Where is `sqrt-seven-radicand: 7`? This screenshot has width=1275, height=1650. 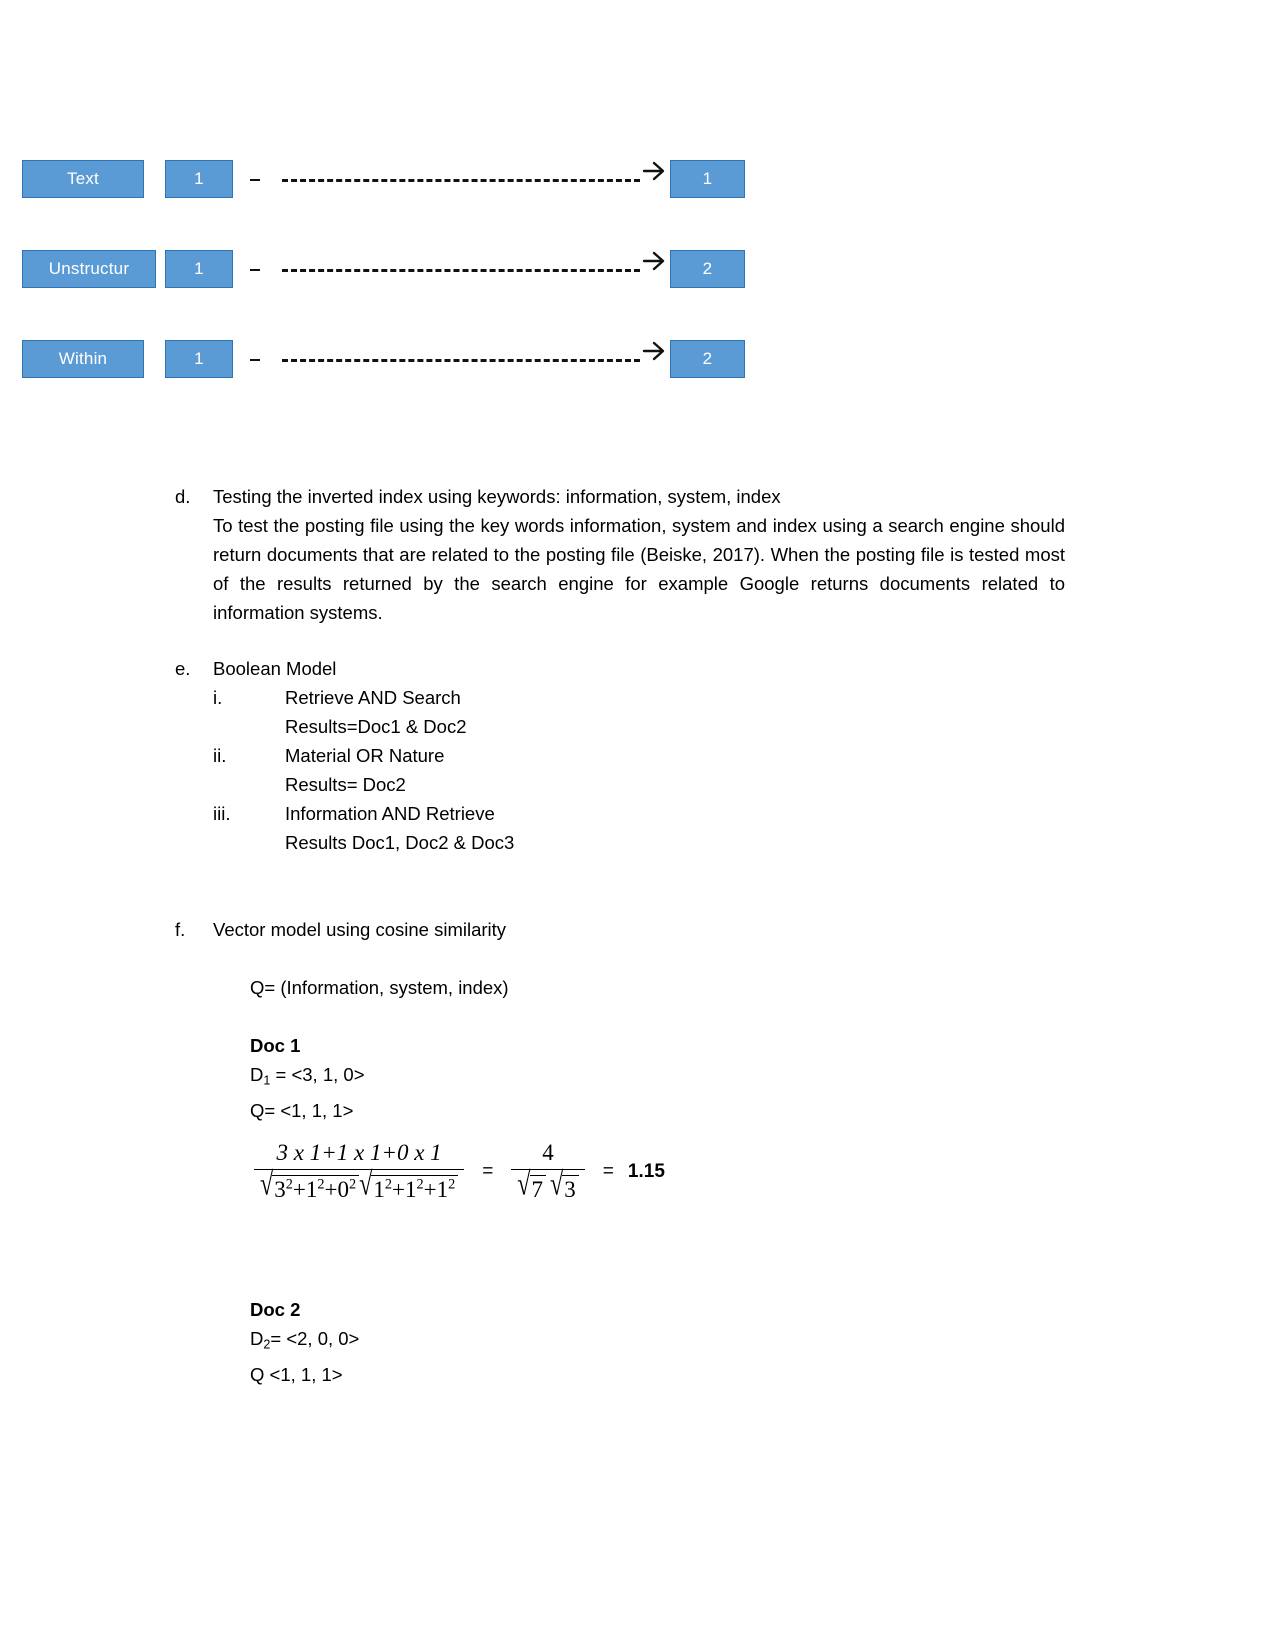 sqrt-seven-radicand: 7 is located at coordinates (538, 1189).